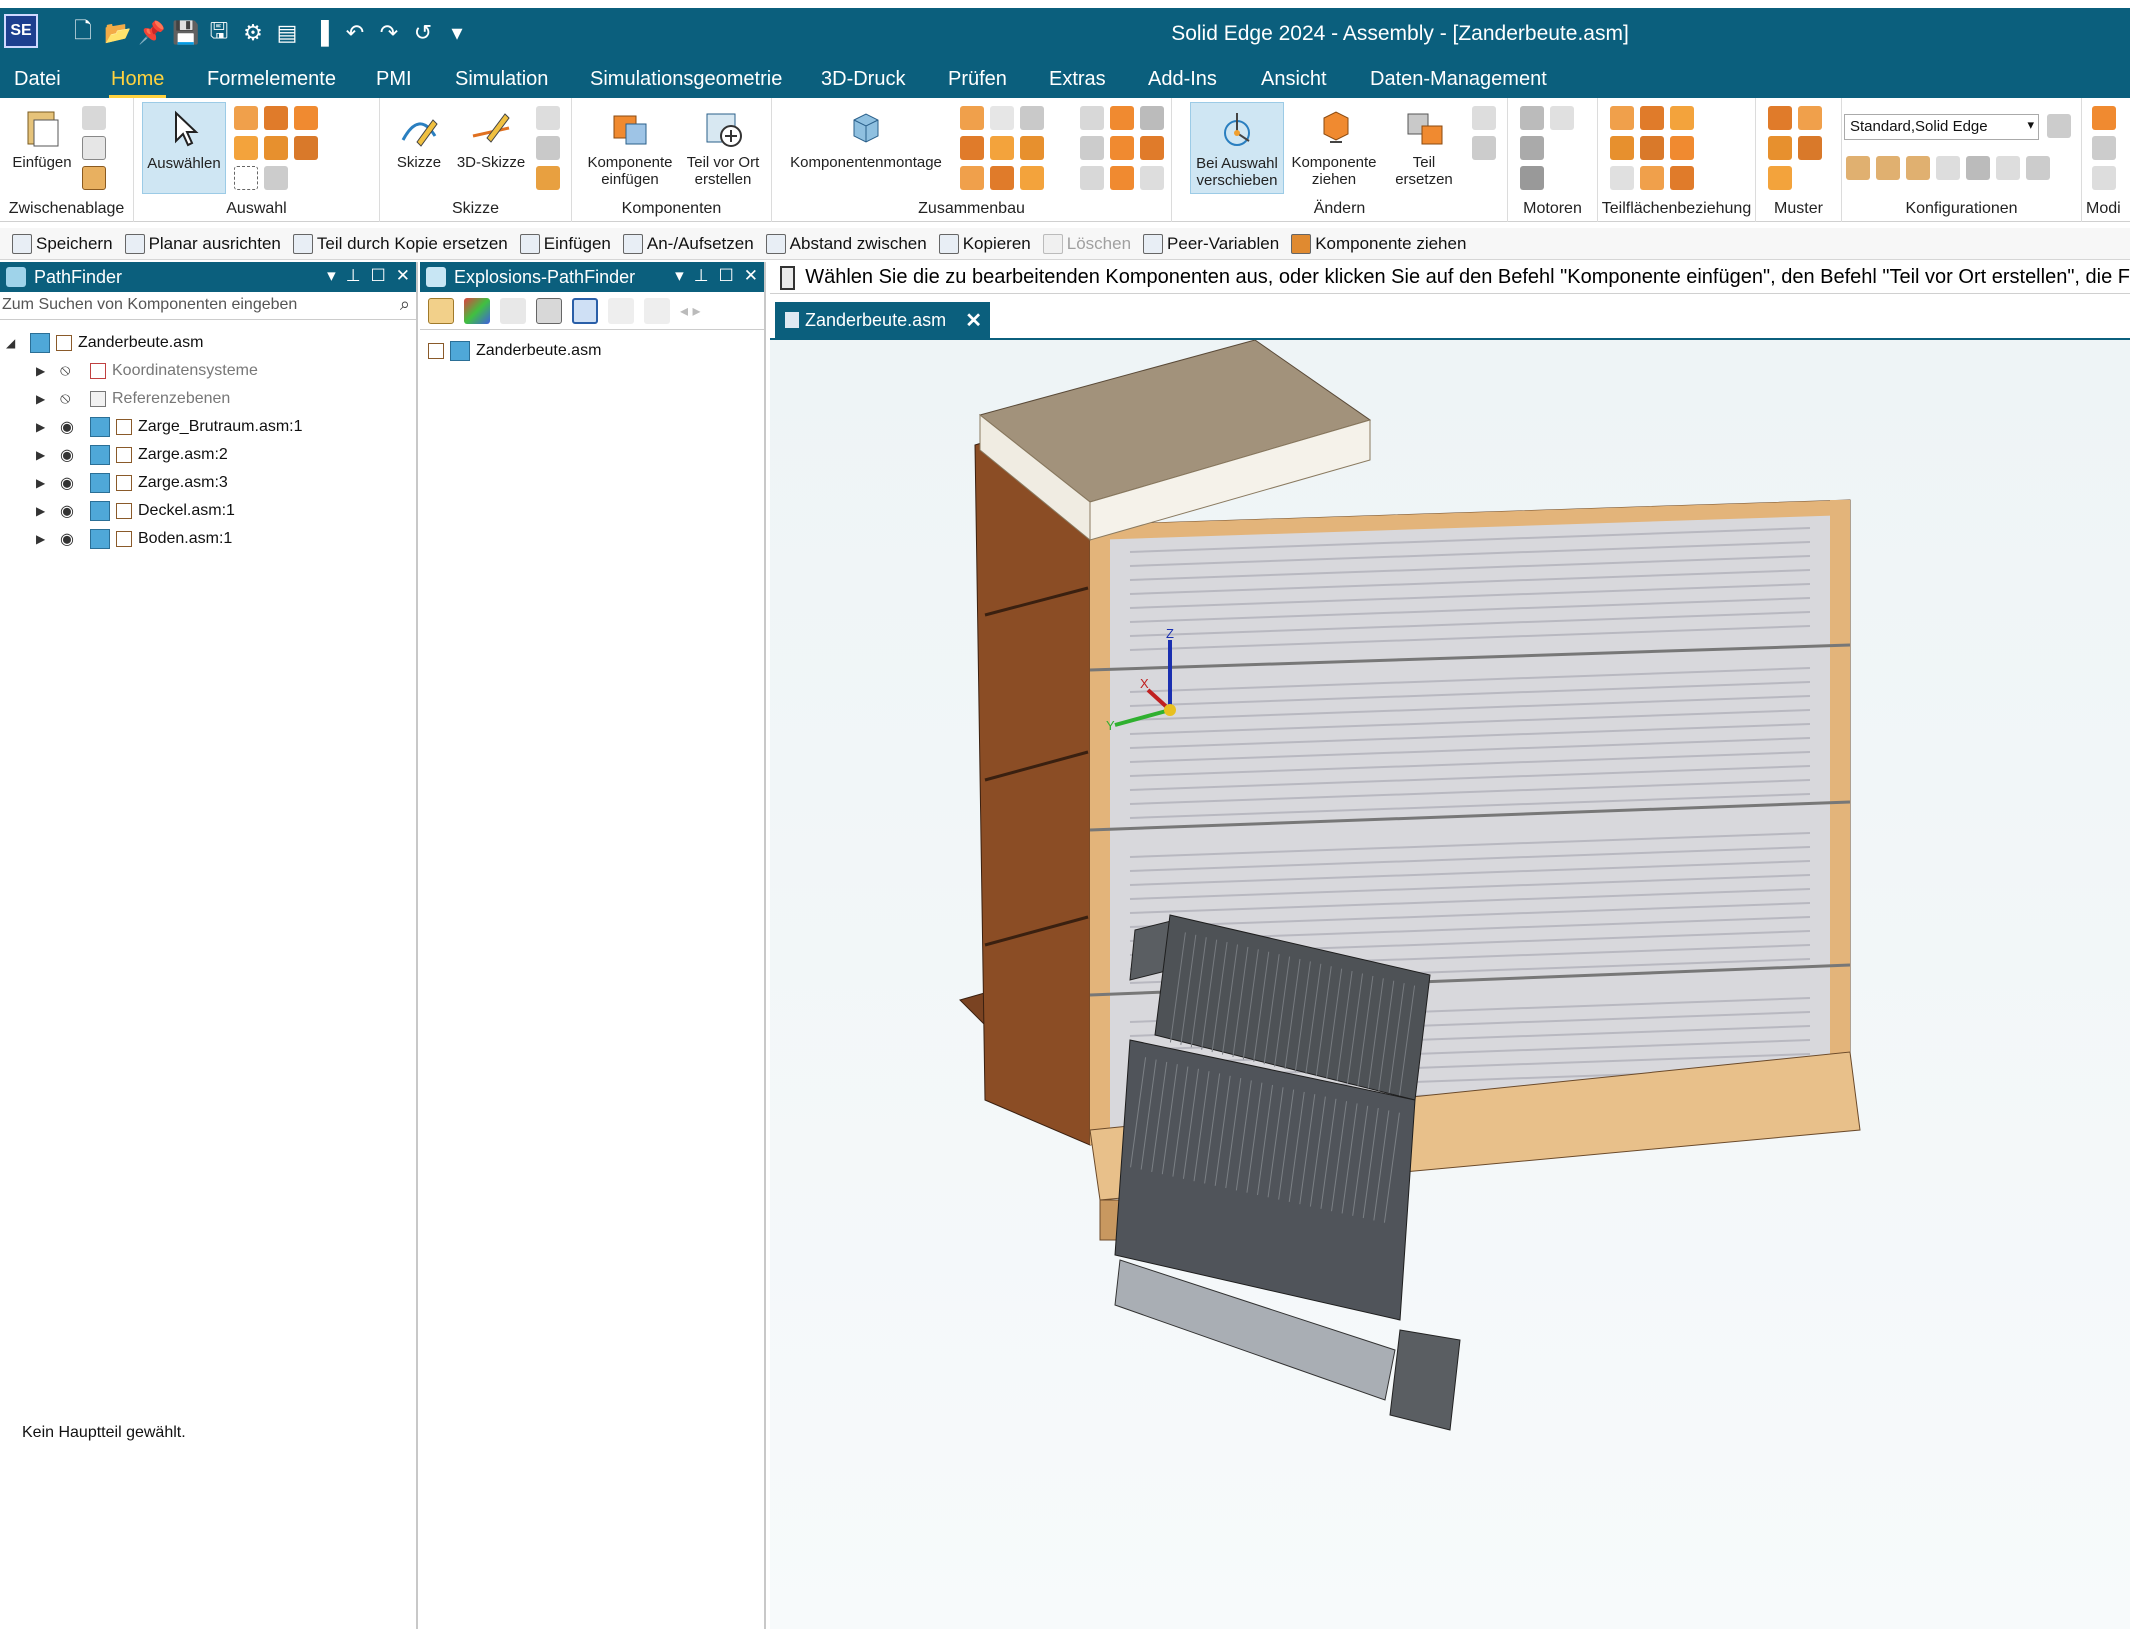 The width and height of the screenshot is (2130, 1629). What do you see at coordinates (1211, 243) in the screenshot?
I see `peer-variablen-button: Peer-Variablen` at bounding box center [1211, 243].